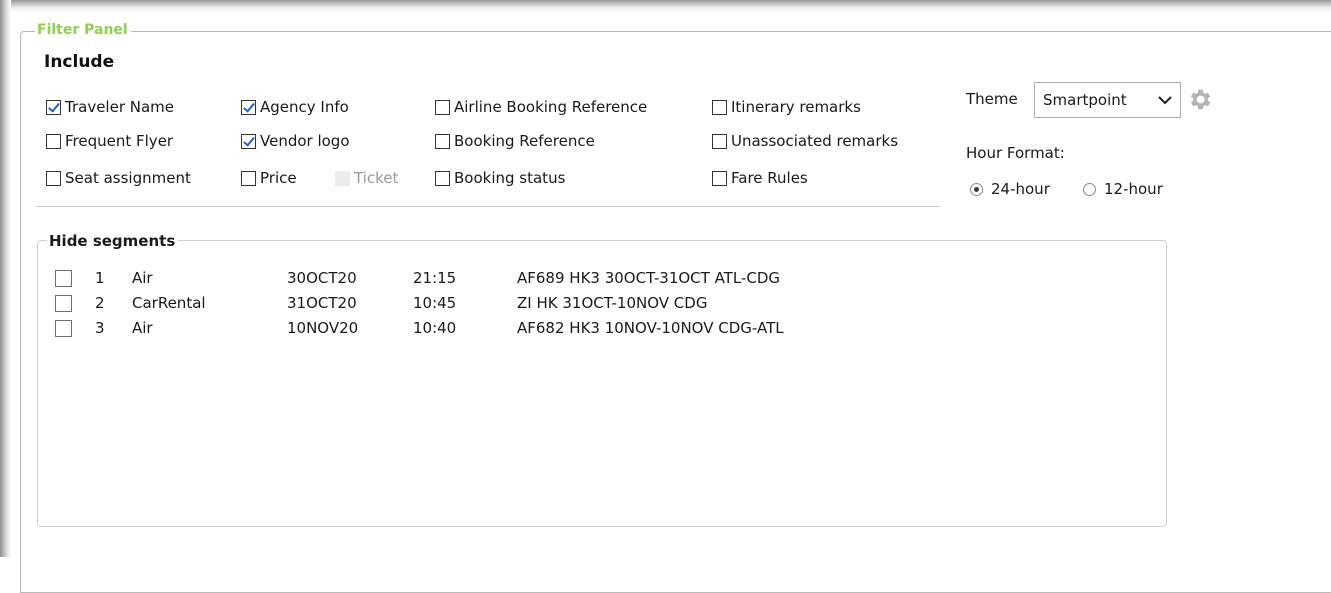 The height and width of the screenshot is (593, 1331). I want to click on checkbox-booking-reference: Booking Reference, so click(515, 141).